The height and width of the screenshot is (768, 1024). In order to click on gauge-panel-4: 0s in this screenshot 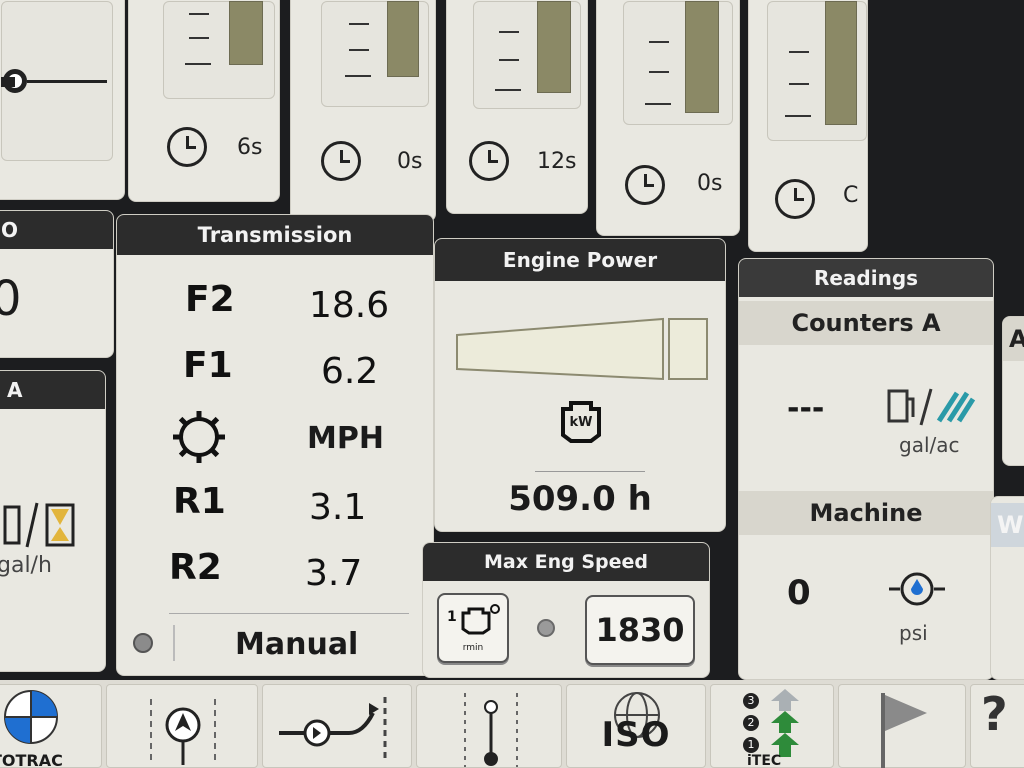, I will do `click(668, 118)`.